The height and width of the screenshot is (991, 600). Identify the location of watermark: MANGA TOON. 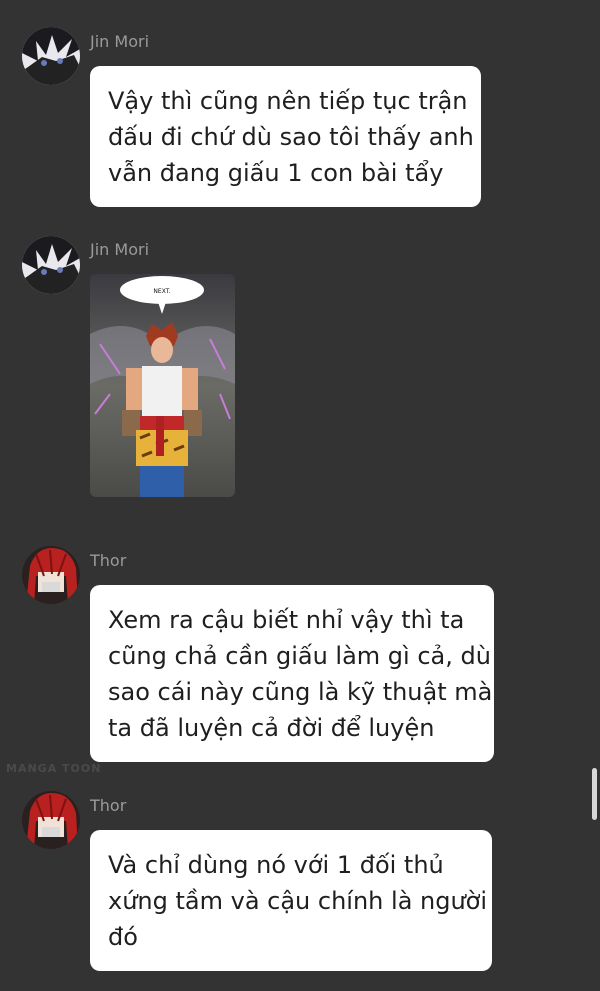
(54, 768).